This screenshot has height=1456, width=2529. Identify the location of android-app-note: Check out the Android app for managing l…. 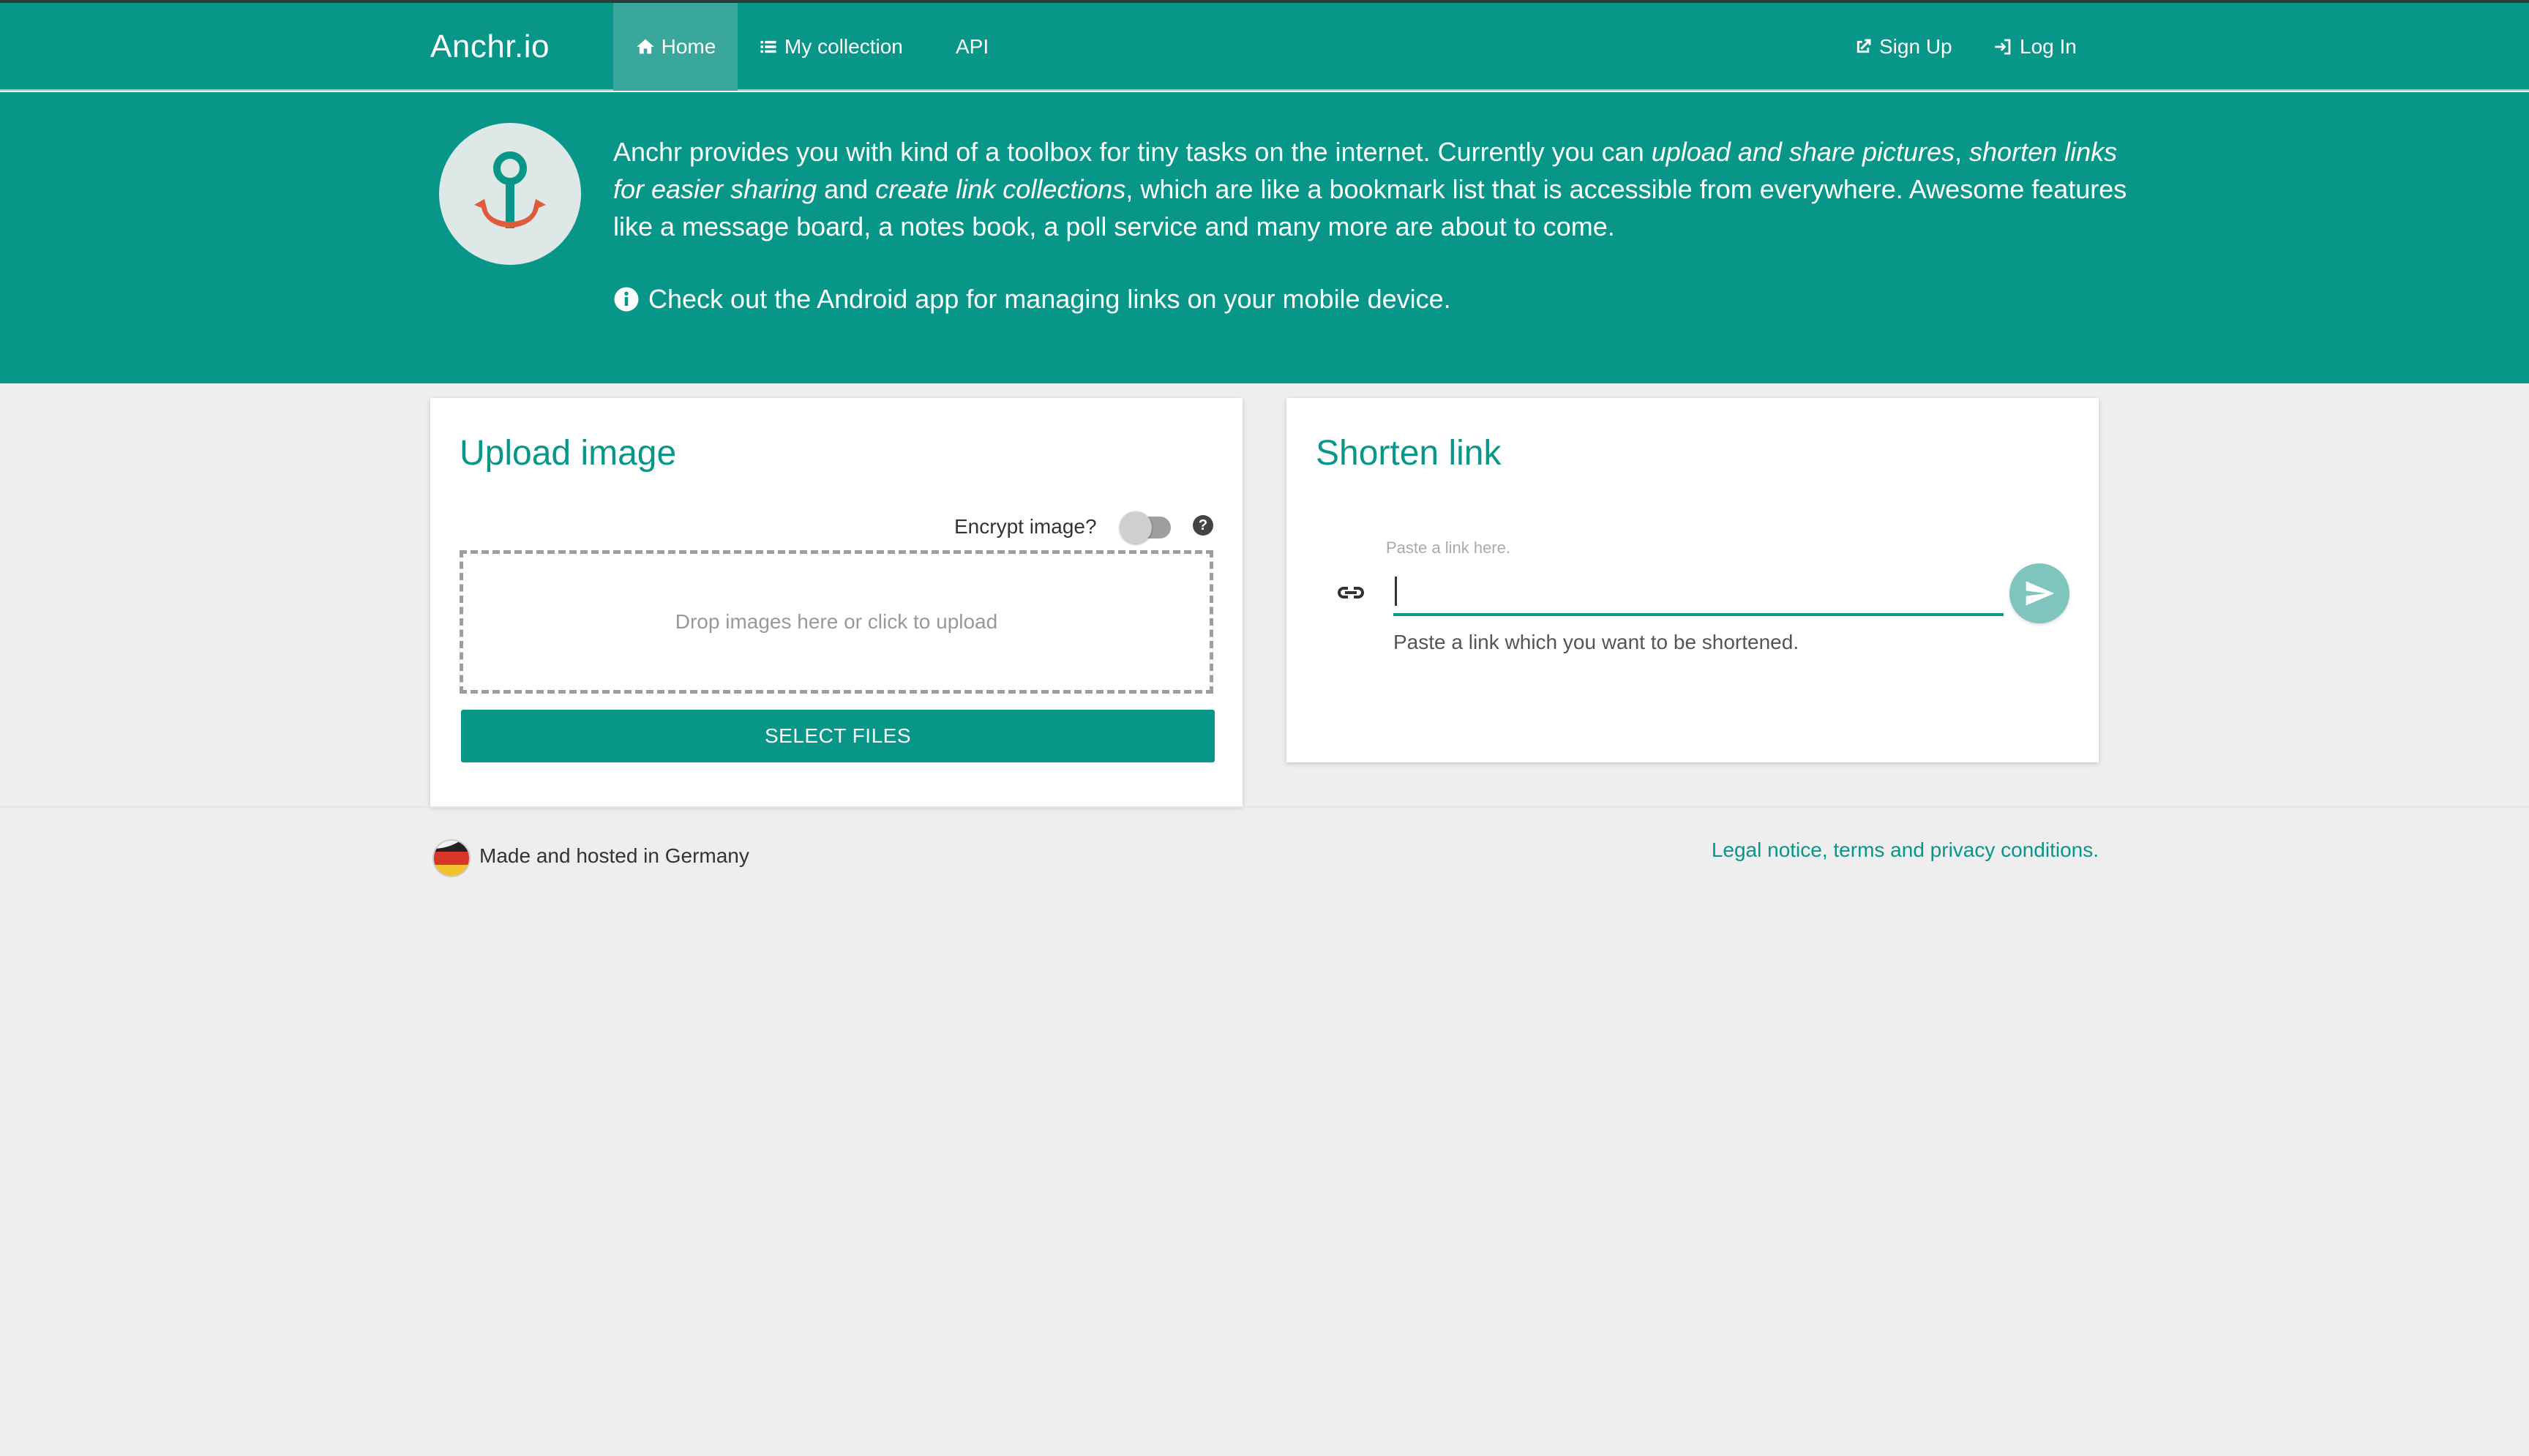
(1032, 299).